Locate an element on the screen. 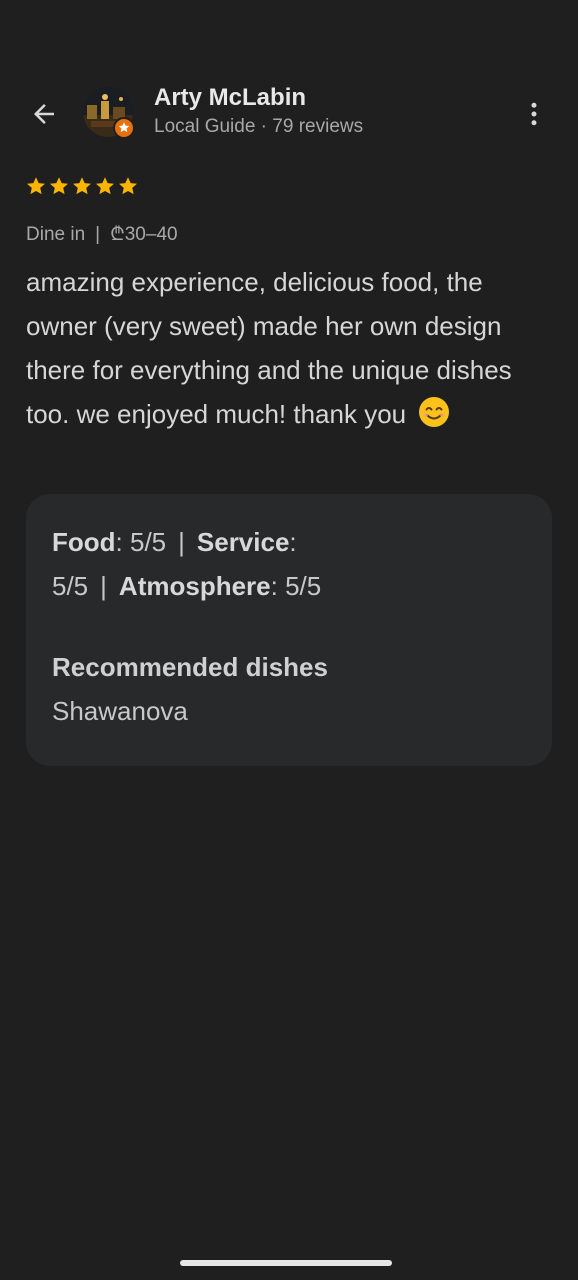 The width and height of the screenshot is (578, 1280). local-guide-badge-icon is located at coordinates (124, 128).